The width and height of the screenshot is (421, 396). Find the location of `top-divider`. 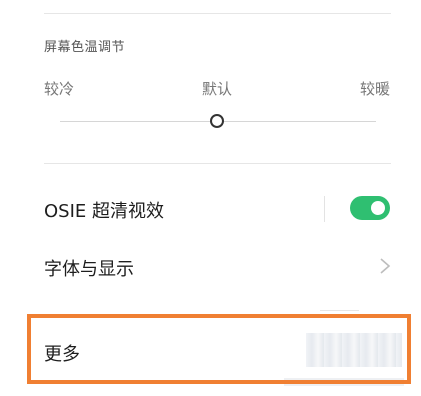

top-divider is located at coordinates (217, 13).